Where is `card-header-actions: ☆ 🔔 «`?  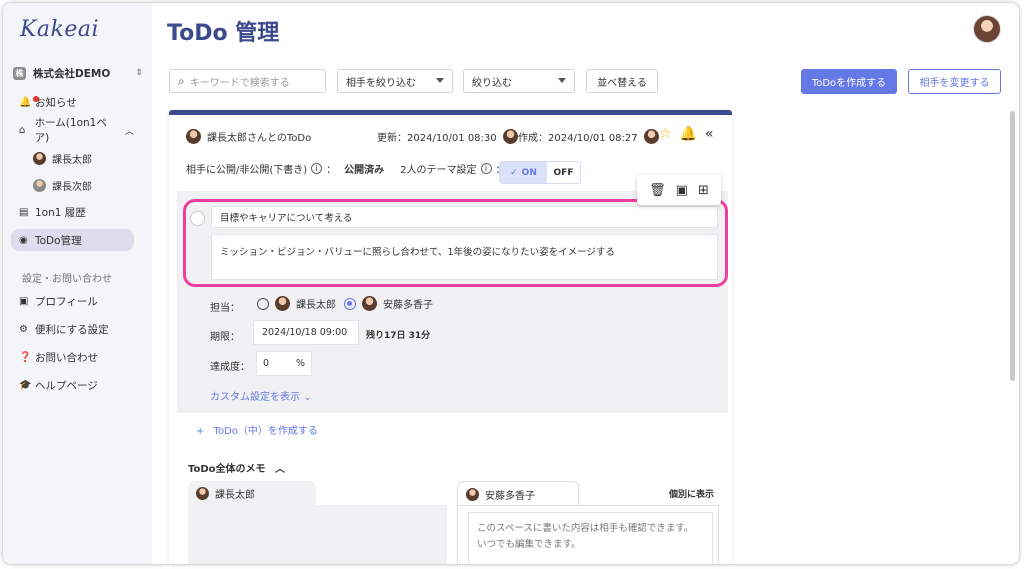
card-header-actions: ☆ 🔔 « is located at coordinates (686, 134).